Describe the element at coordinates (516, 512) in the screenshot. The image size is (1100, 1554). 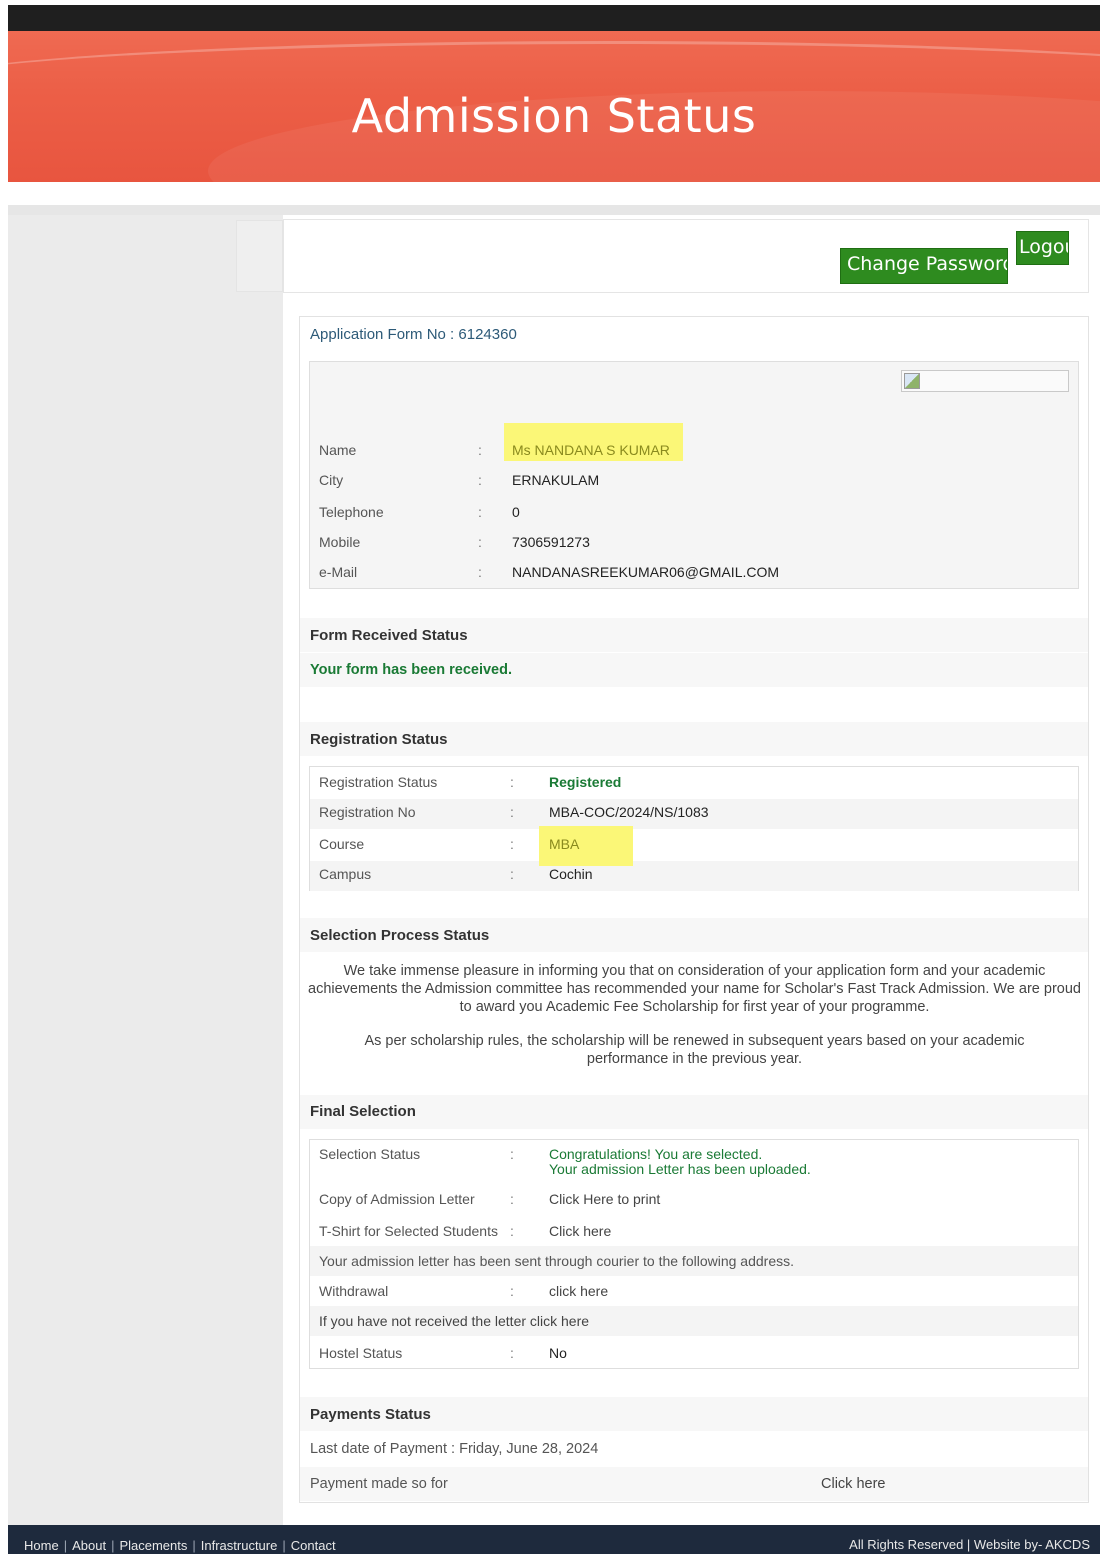
I see `telephone-value: 0` at that location.